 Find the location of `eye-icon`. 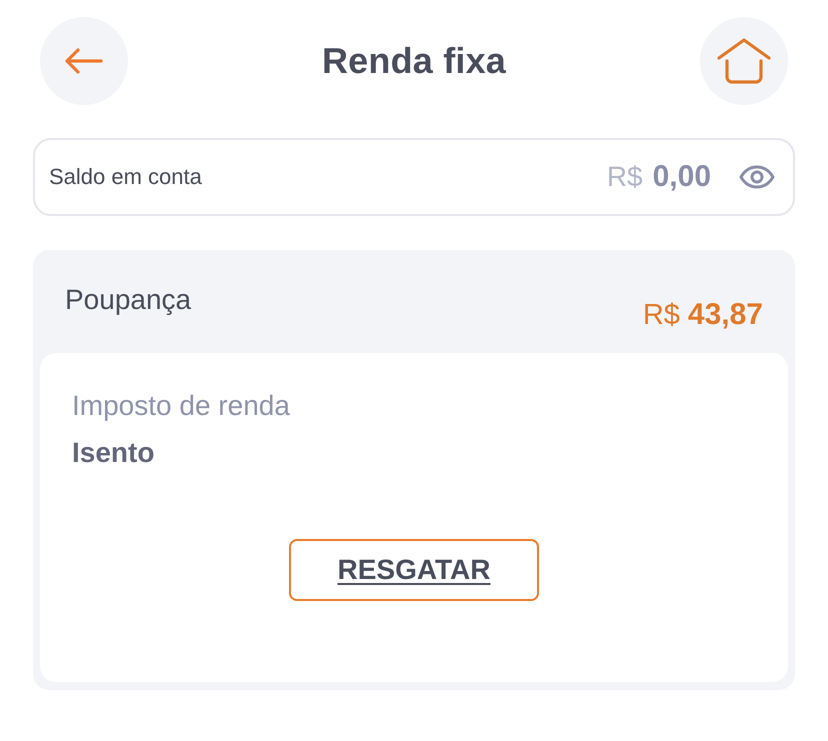

eye-icon is located at coordinates (757, 177).